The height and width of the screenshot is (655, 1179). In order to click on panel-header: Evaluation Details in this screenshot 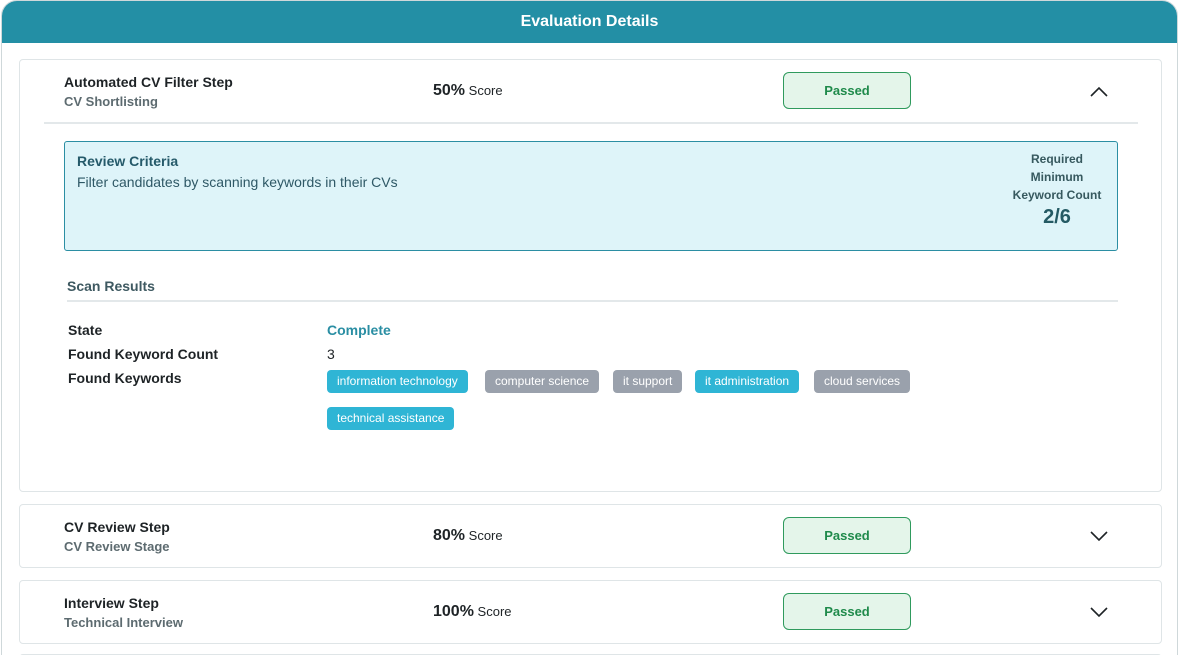, I will do `click(589, 22)`.